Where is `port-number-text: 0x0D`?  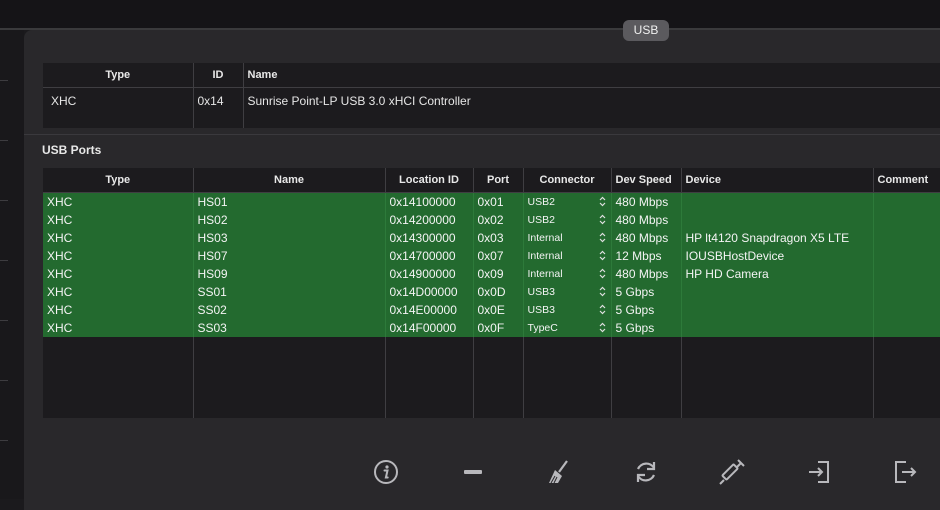
port-number-text: 0x0D is located at coordinates (491, 292).